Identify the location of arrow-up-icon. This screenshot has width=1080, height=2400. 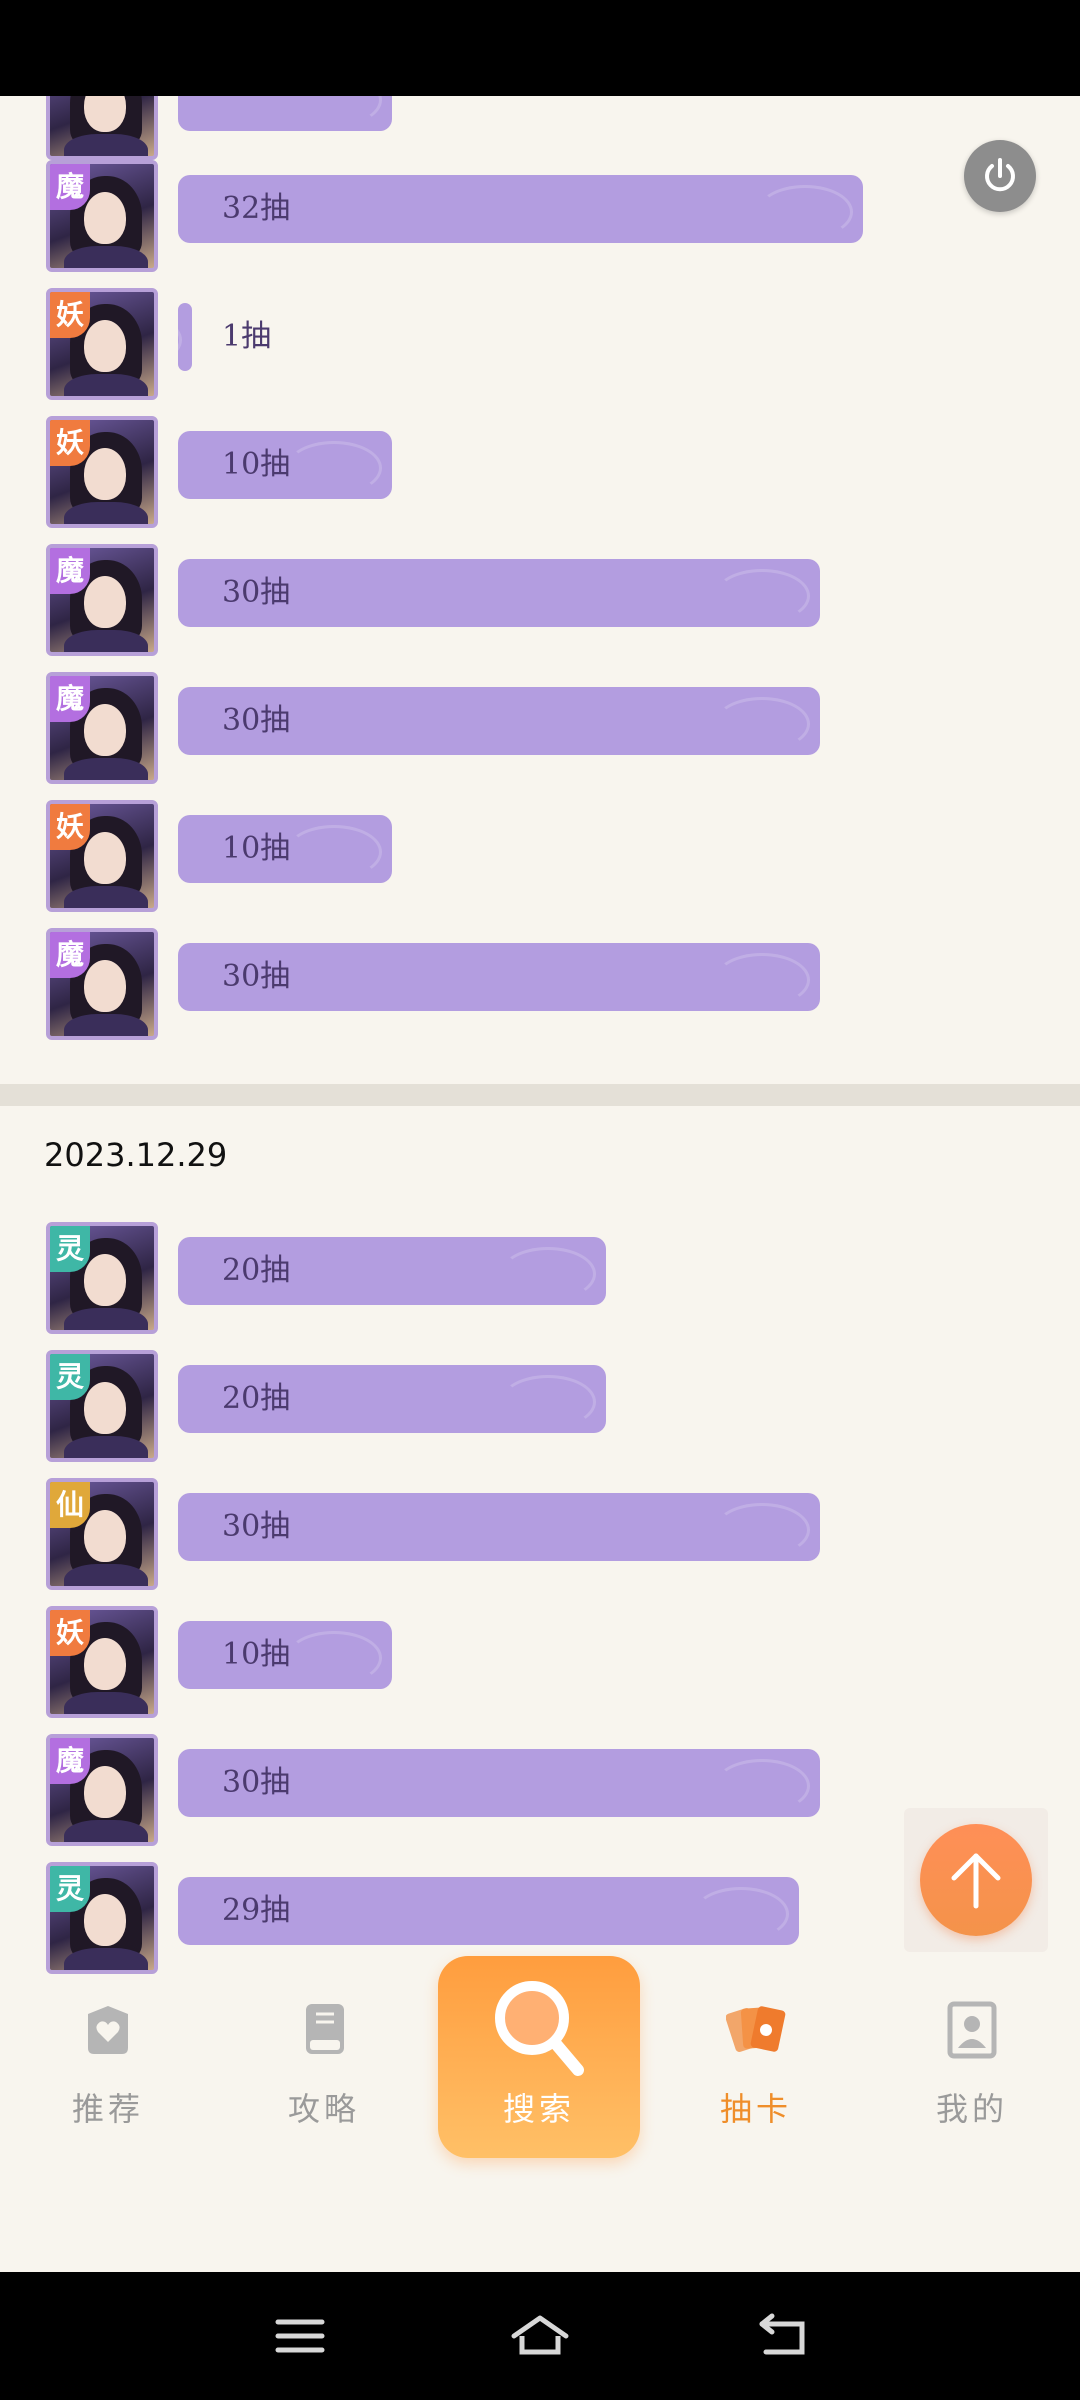
(976, 1881).